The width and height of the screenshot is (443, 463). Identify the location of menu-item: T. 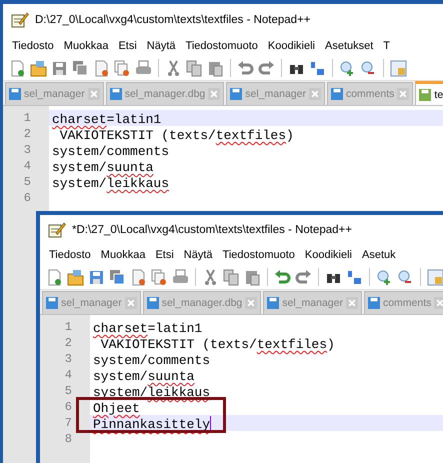
(387, 46).